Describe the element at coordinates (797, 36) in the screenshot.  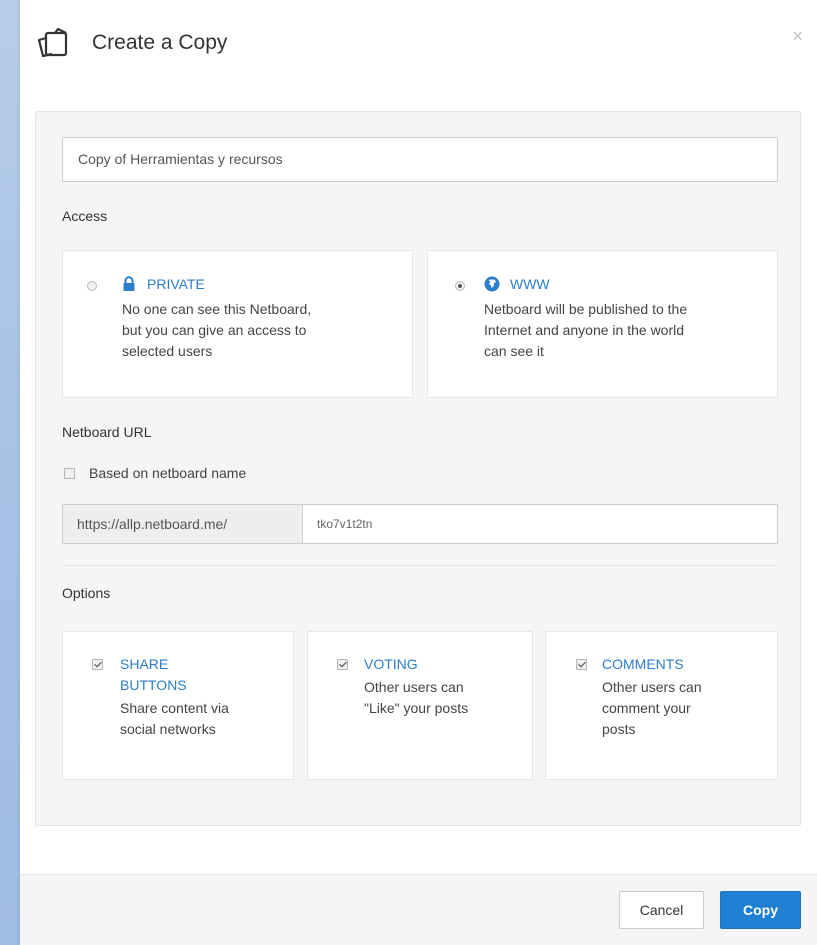
I see `close-icon: ×` at that location.